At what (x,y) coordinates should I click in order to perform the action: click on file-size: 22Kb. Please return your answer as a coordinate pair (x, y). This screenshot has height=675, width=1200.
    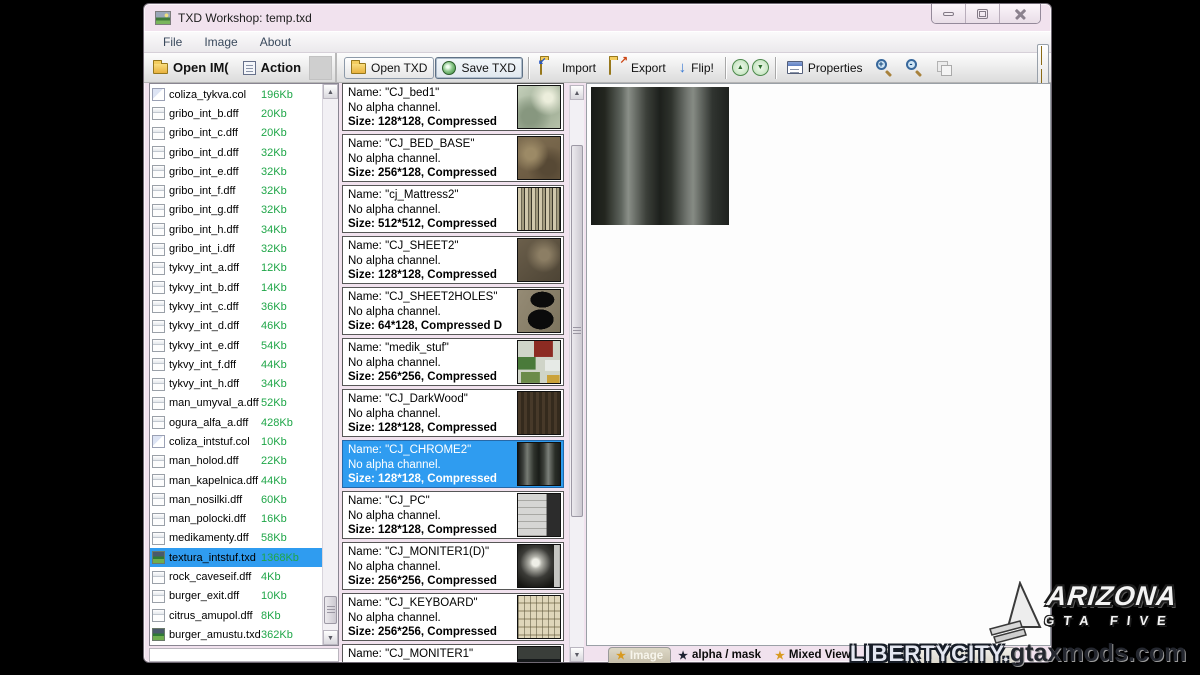
    Looking at the image, I should click on (274, 461).